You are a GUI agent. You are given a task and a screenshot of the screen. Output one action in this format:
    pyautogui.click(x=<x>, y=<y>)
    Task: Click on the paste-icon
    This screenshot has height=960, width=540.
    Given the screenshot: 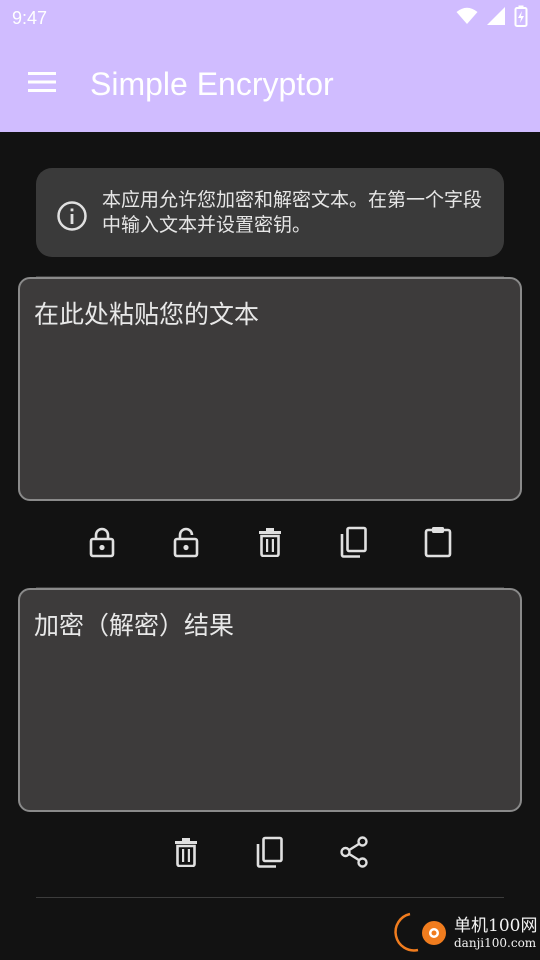 What is the action you would take?
    pyautogui.click(x=438, y=544)
    